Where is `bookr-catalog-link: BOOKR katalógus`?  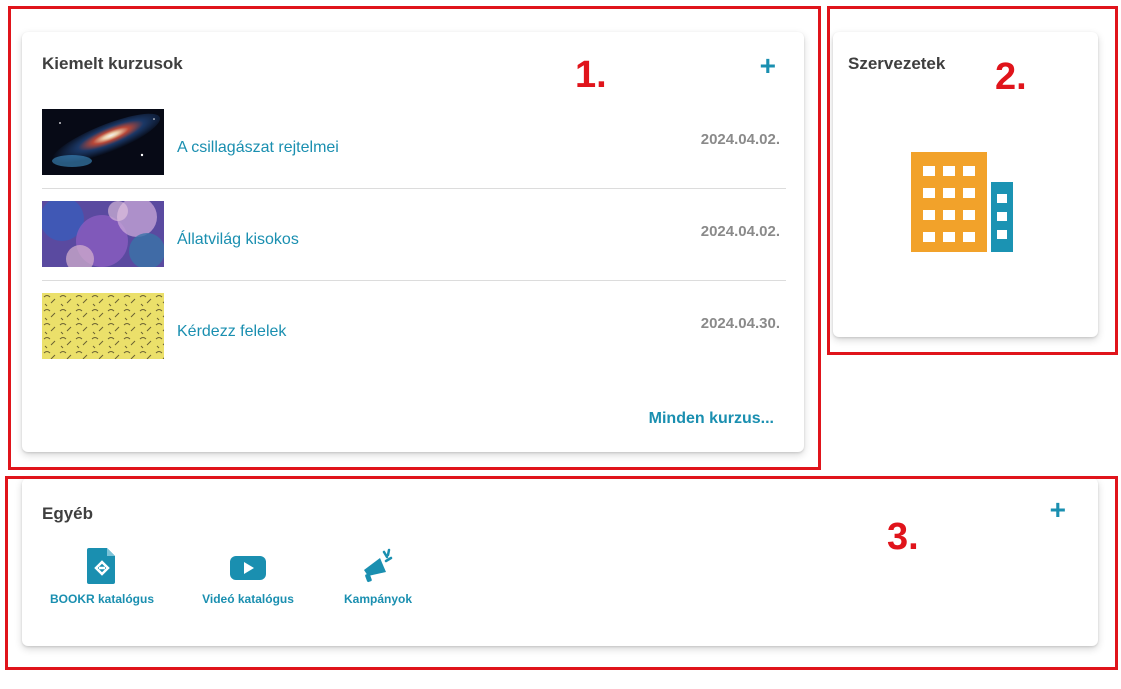
bookr-catalog-link: BOOKR katalógus is located at coordinates (102, 577).